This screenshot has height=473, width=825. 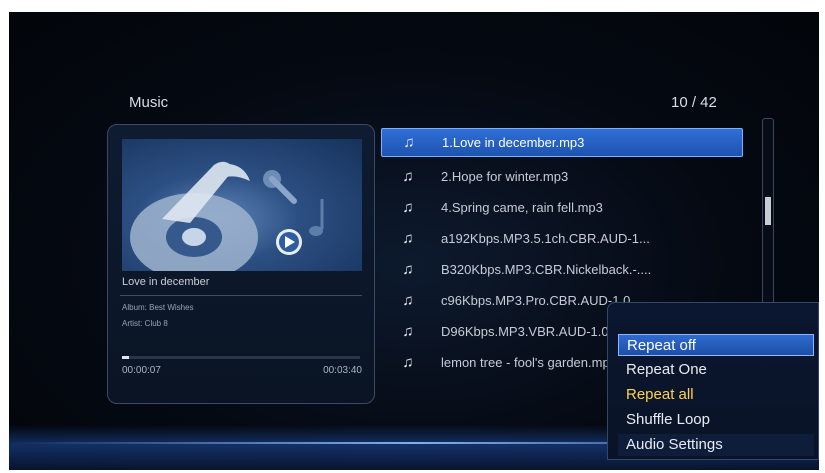 I want to click on album-label: Album: Best Wishes, so click(x=158, y=307).